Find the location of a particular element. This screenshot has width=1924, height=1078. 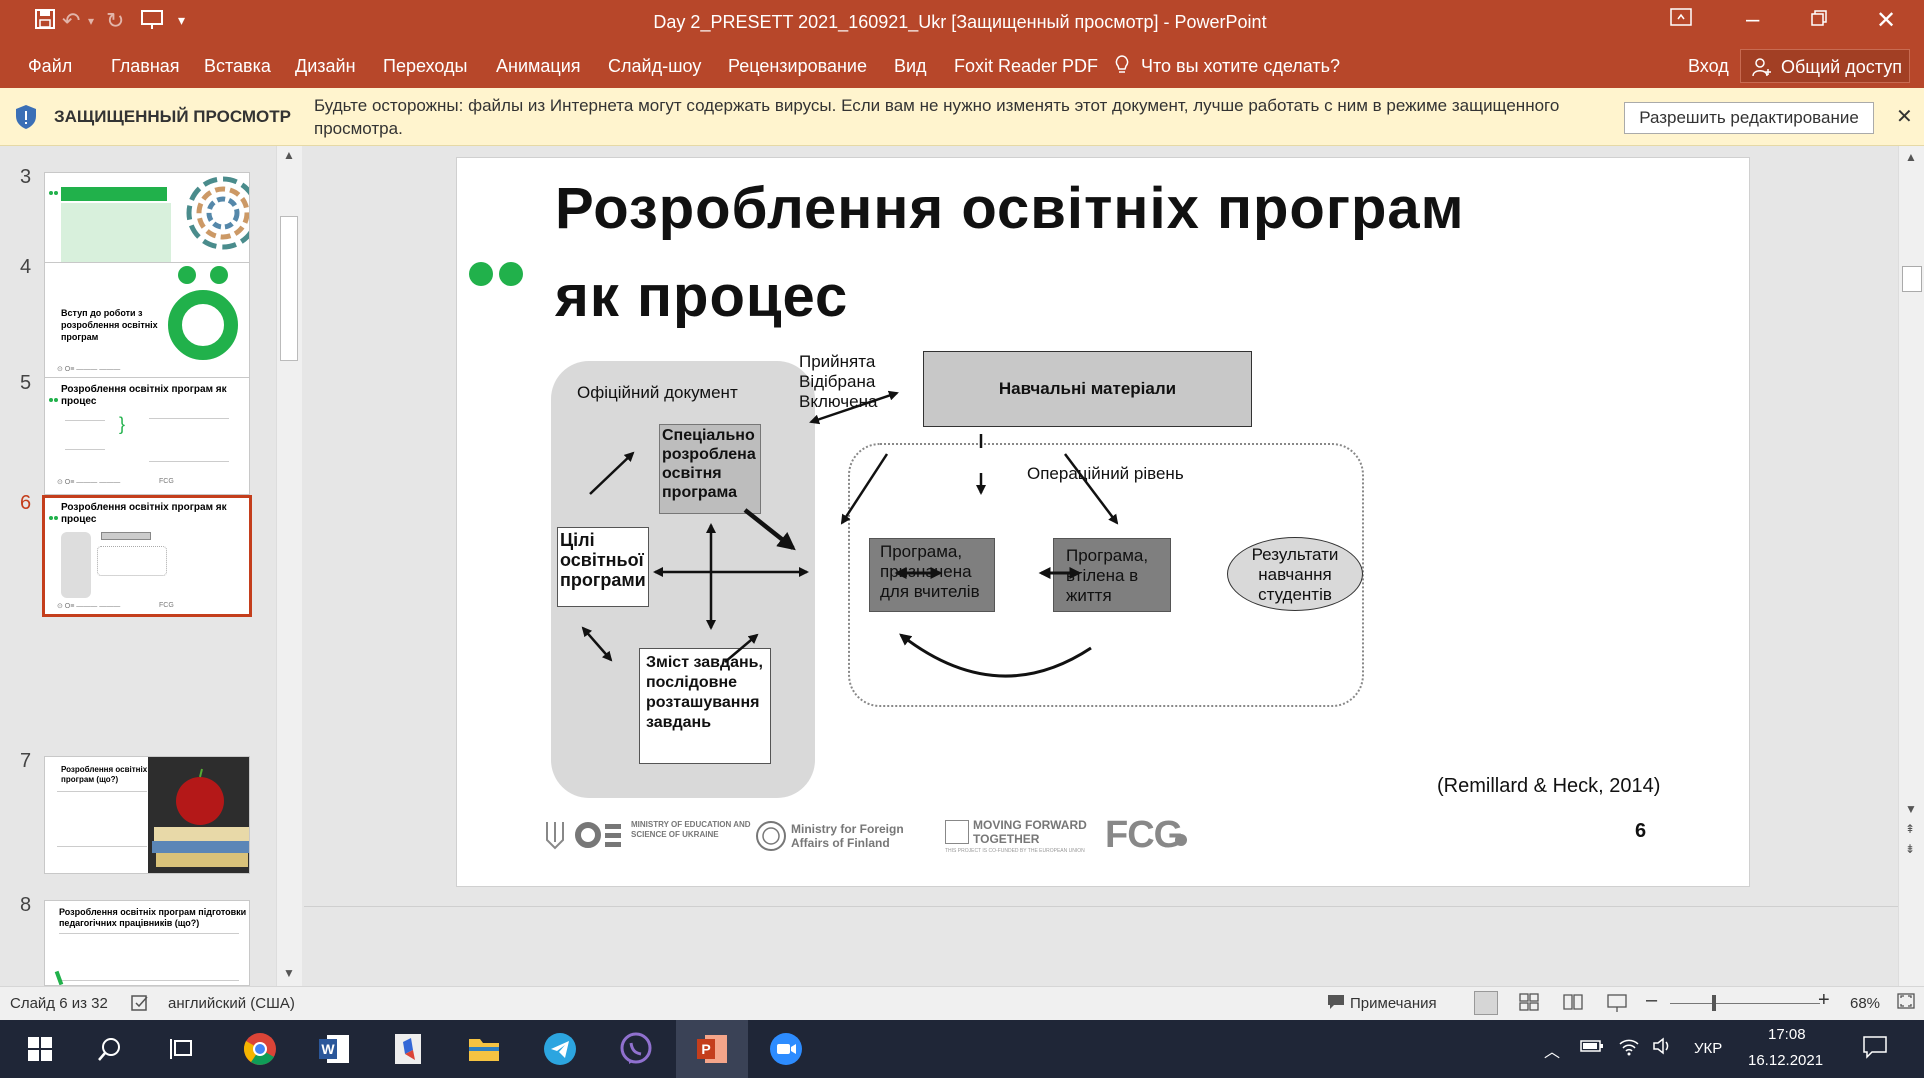

chrome-icon is located at coordinates (260, 1049).